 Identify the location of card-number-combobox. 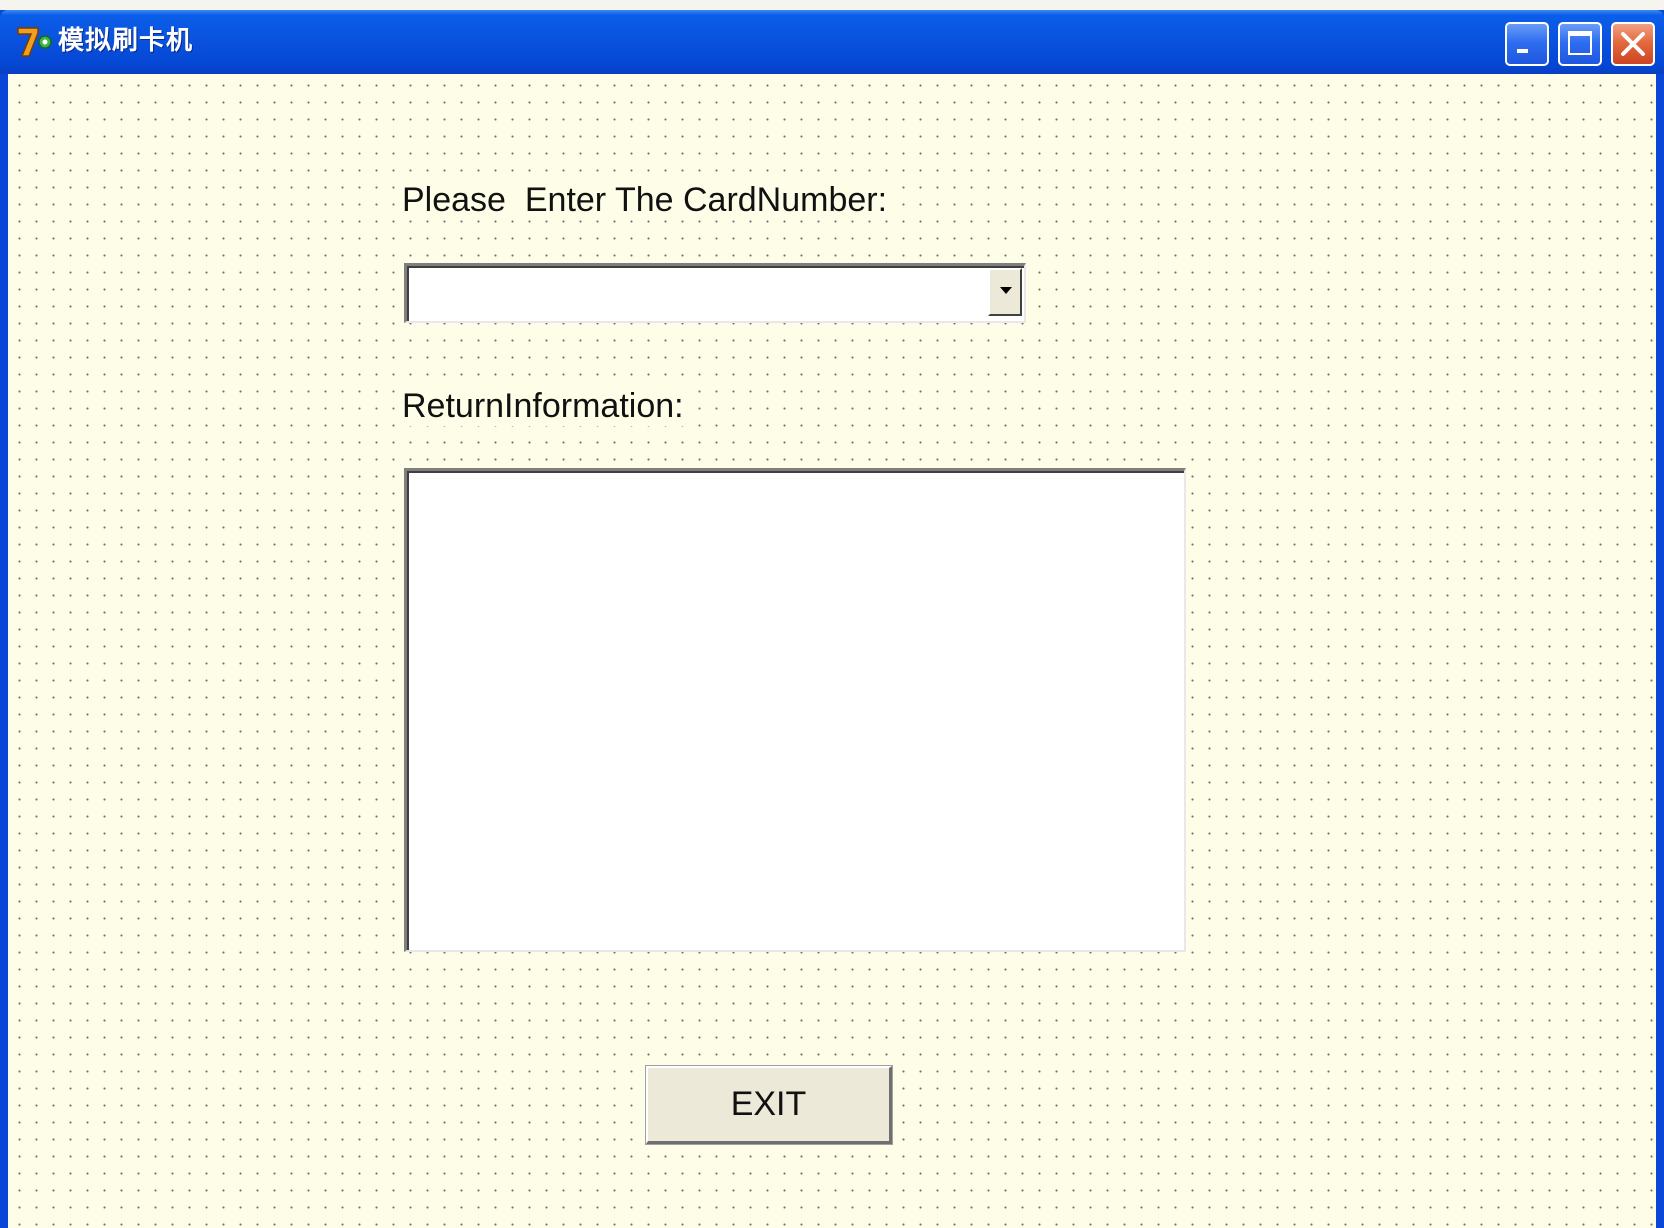
(715, 293).